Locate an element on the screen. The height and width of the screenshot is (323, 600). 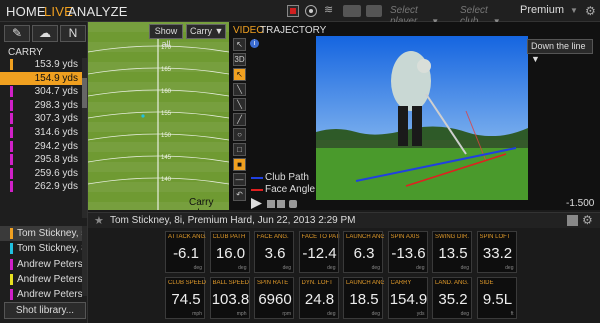
signal-icon: ≋ is located at coordinates (331, 10).